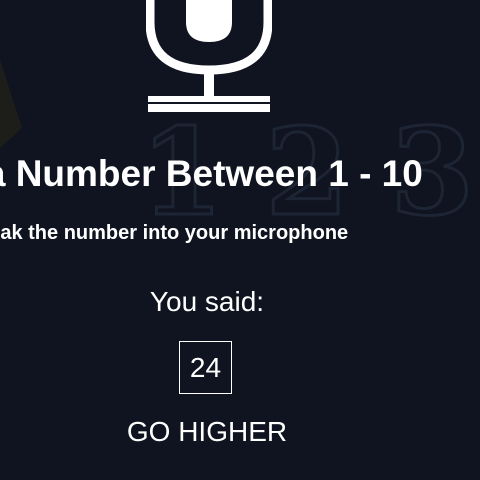 This screenshot has height=480, width=480. What do you see at coordinates (207, 431) in the screenshot?
I see `guess-hint: GO HIGHER` at bounding box center [207, 431].